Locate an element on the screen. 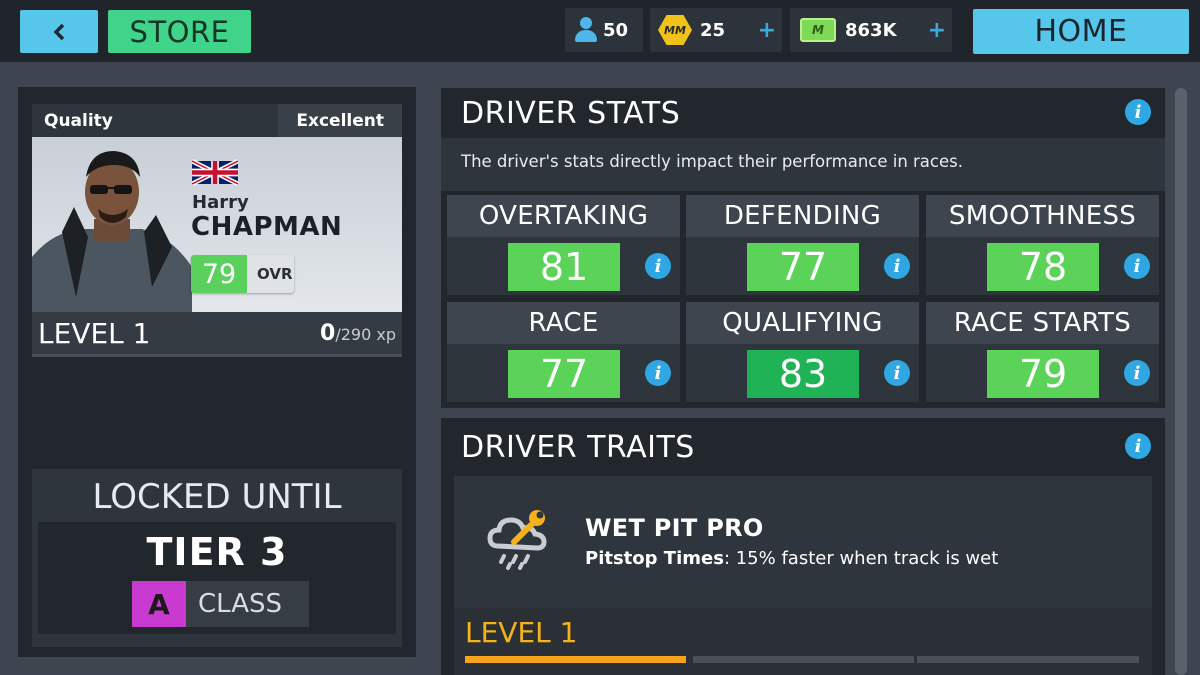 Image resolution: width=1200 pixels, height=675 pixels. home-button: HOME is located at coordinates (1081, 31).